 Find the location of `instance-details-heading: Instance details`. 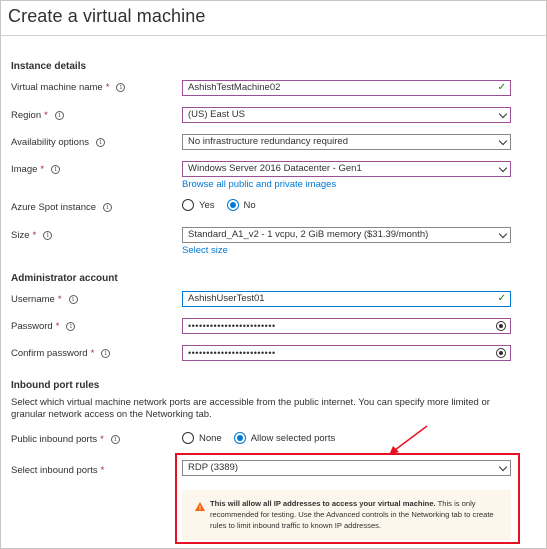

instance-details-heading: Instance details is located at coordinates (49, 66).